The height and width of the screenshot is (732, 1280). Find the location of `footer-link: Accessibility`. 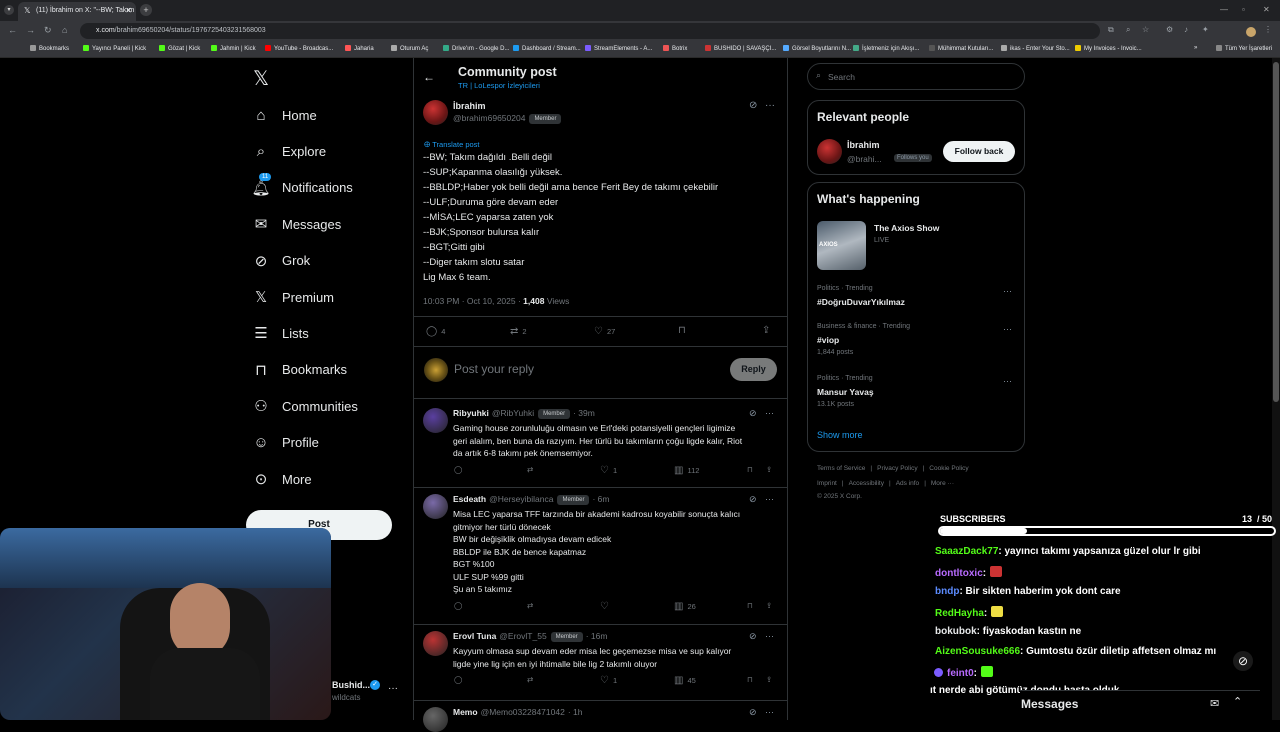

footer-link: Accessibility is located at coordinates (866, 483).